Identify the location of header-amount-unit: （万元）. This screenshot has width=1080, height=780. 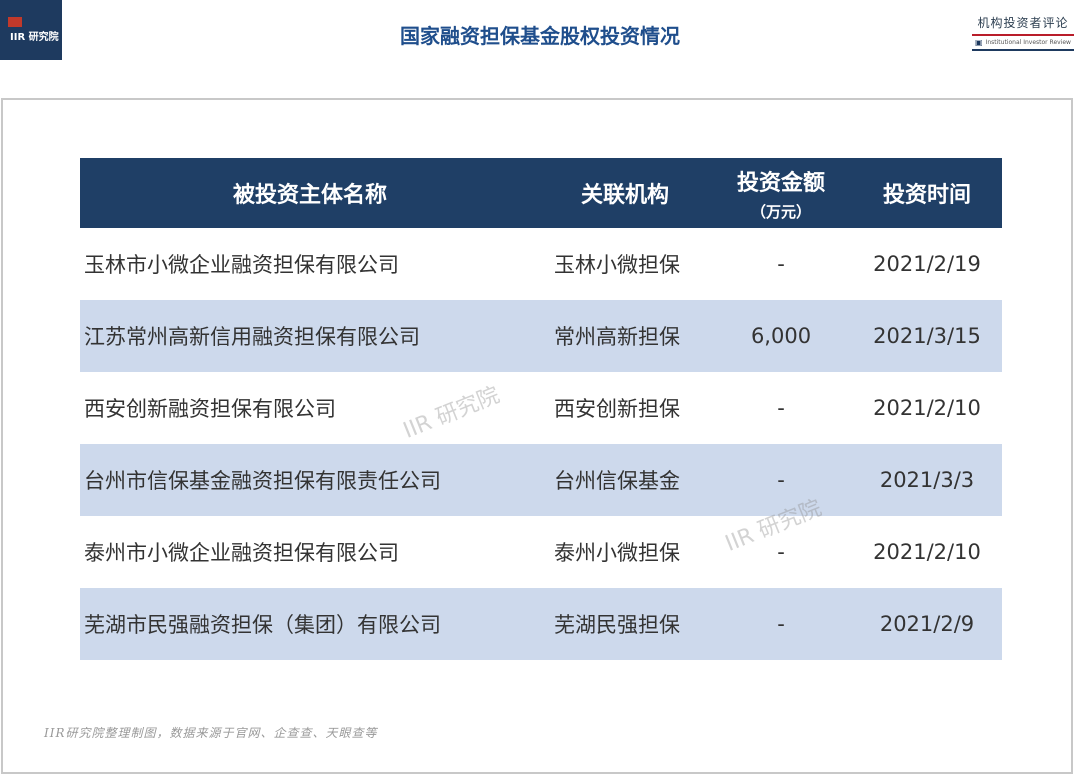
(780, 211).